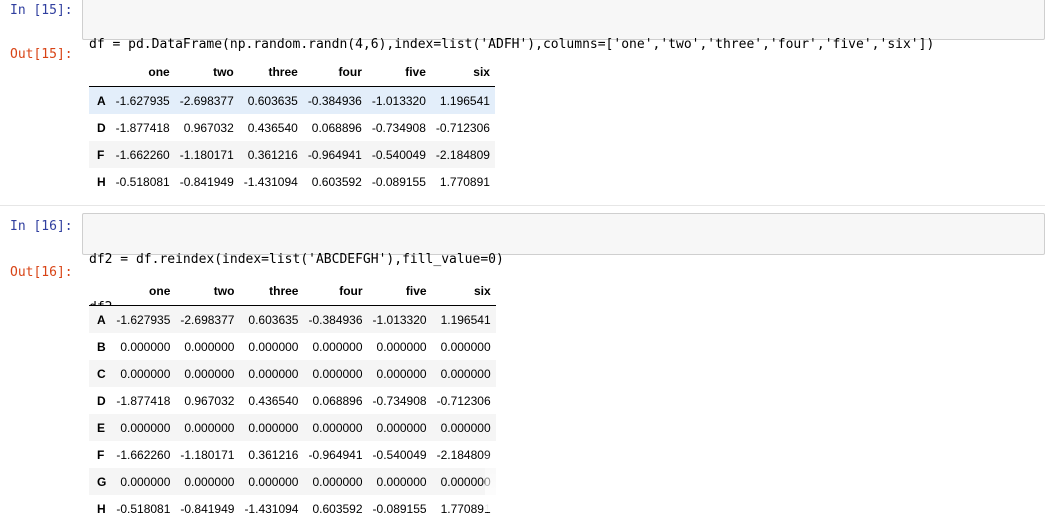 The image size is (1045, 522). I want to click on row-index: B, so click(100, 346).